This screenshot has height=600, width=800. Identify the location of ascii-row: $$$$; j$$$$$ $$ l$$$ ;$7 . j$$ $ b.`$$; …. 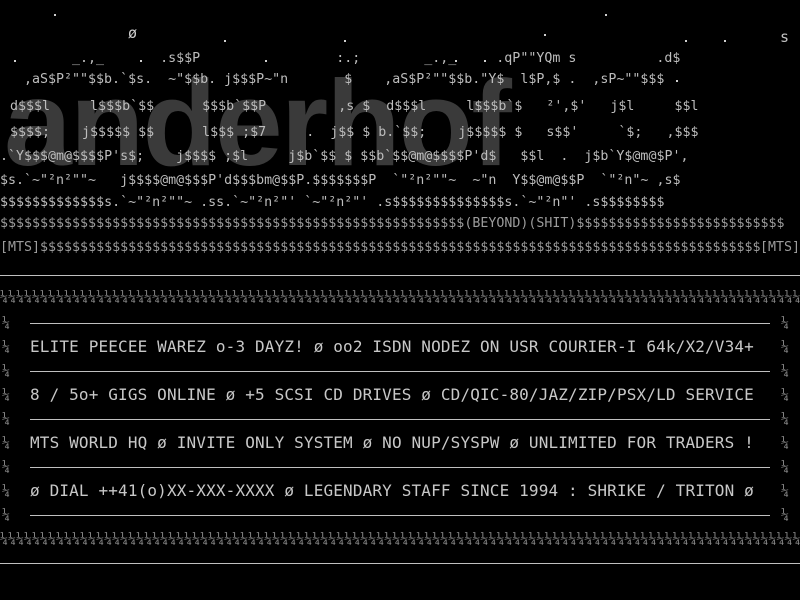
(354, 132).